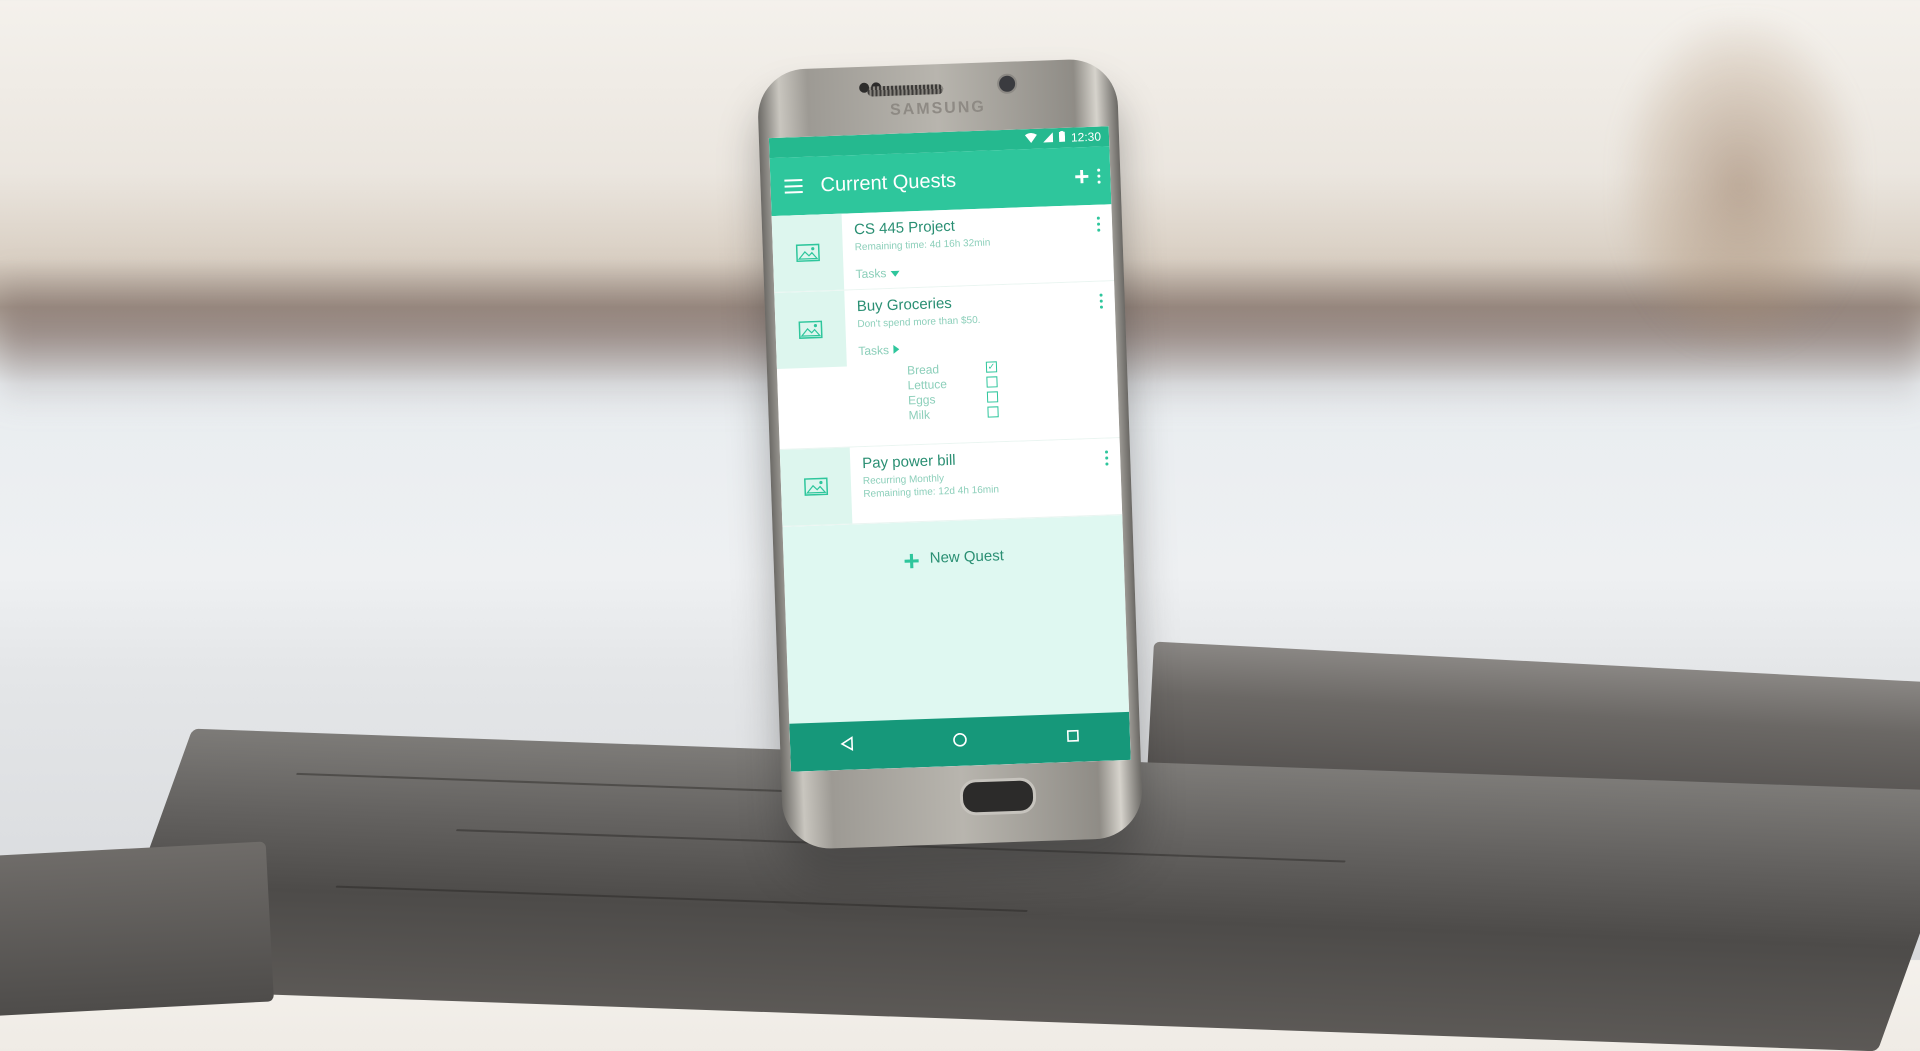 This screenshot has height=1051, width=1920. I want to click on earpiece-speaker, so click(905, 90).